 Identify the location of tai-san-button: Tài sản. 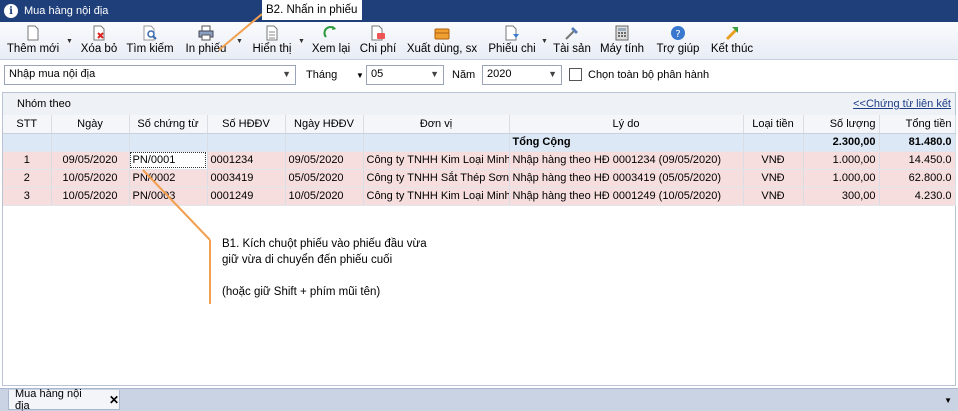
(572, 41).